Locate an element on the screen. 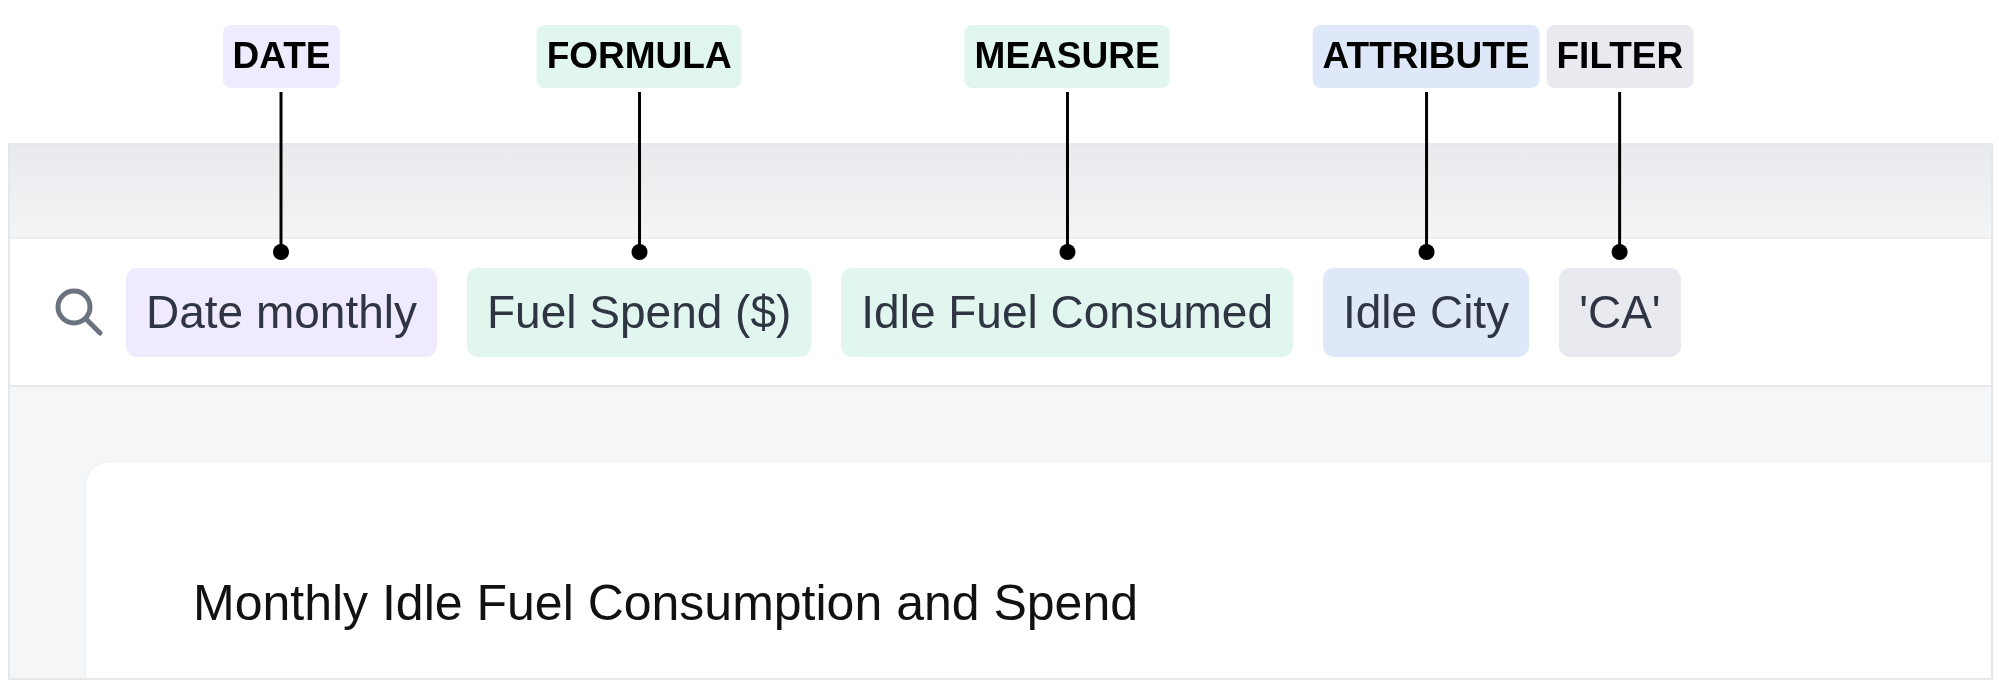  search-token: Date monthly is located at coordinates (281, 312).